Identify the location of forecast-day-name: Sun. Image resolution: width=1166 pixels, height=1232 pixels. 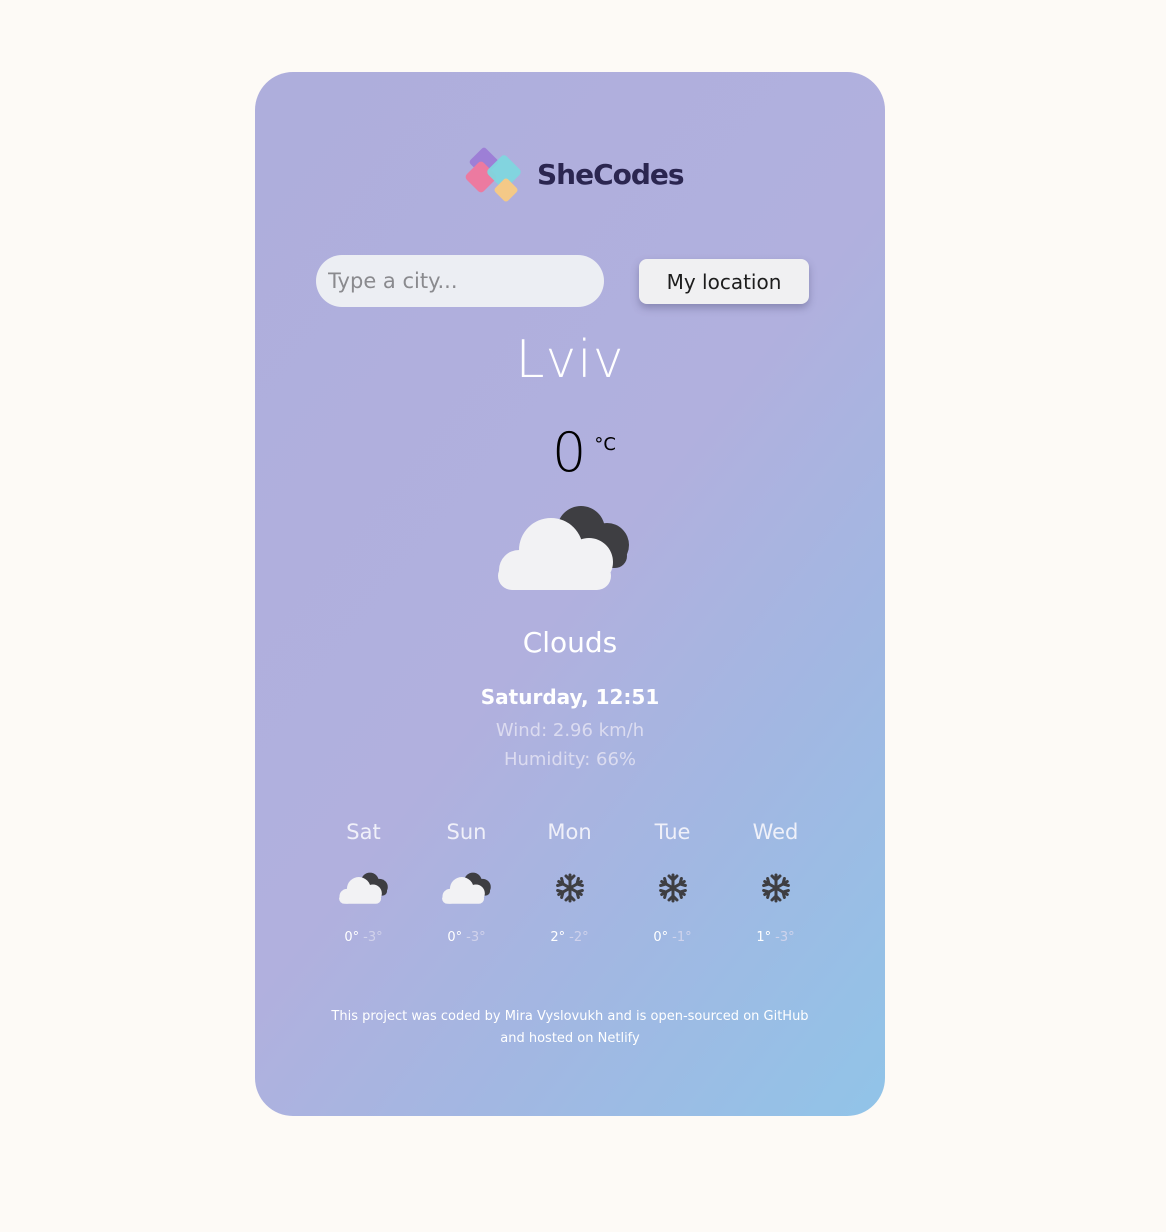
(466, 832).